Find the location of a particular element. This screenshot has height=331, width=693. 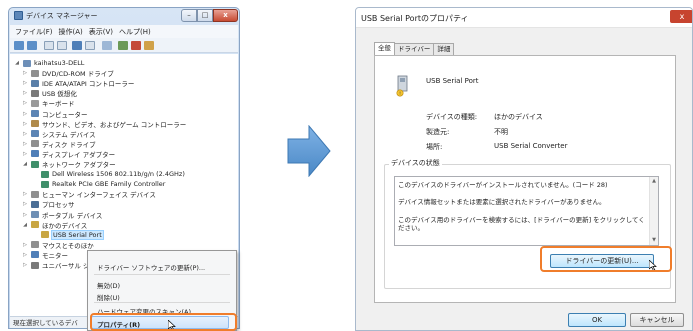

tree-node: ▷ ヒューマン インターフェイス デバイス is located at coordinates (89, 194).